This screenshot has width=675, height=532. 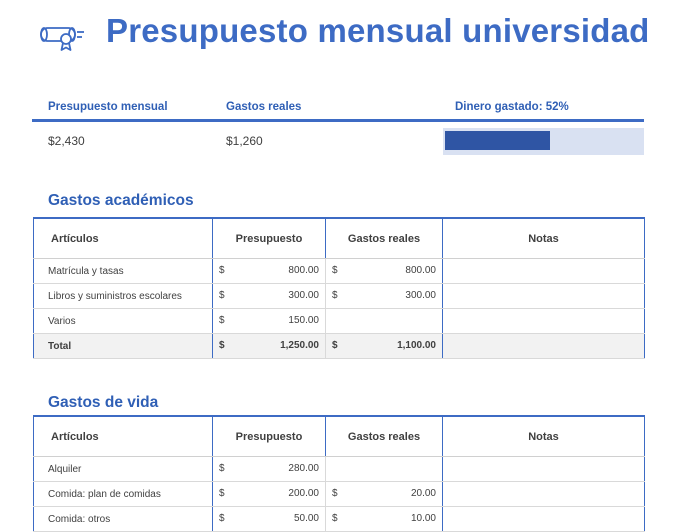 What do you see at coordinates (384, 519) in the screenshot?
I see `actual-cell: $10.00` at bounding box center [384, 519].